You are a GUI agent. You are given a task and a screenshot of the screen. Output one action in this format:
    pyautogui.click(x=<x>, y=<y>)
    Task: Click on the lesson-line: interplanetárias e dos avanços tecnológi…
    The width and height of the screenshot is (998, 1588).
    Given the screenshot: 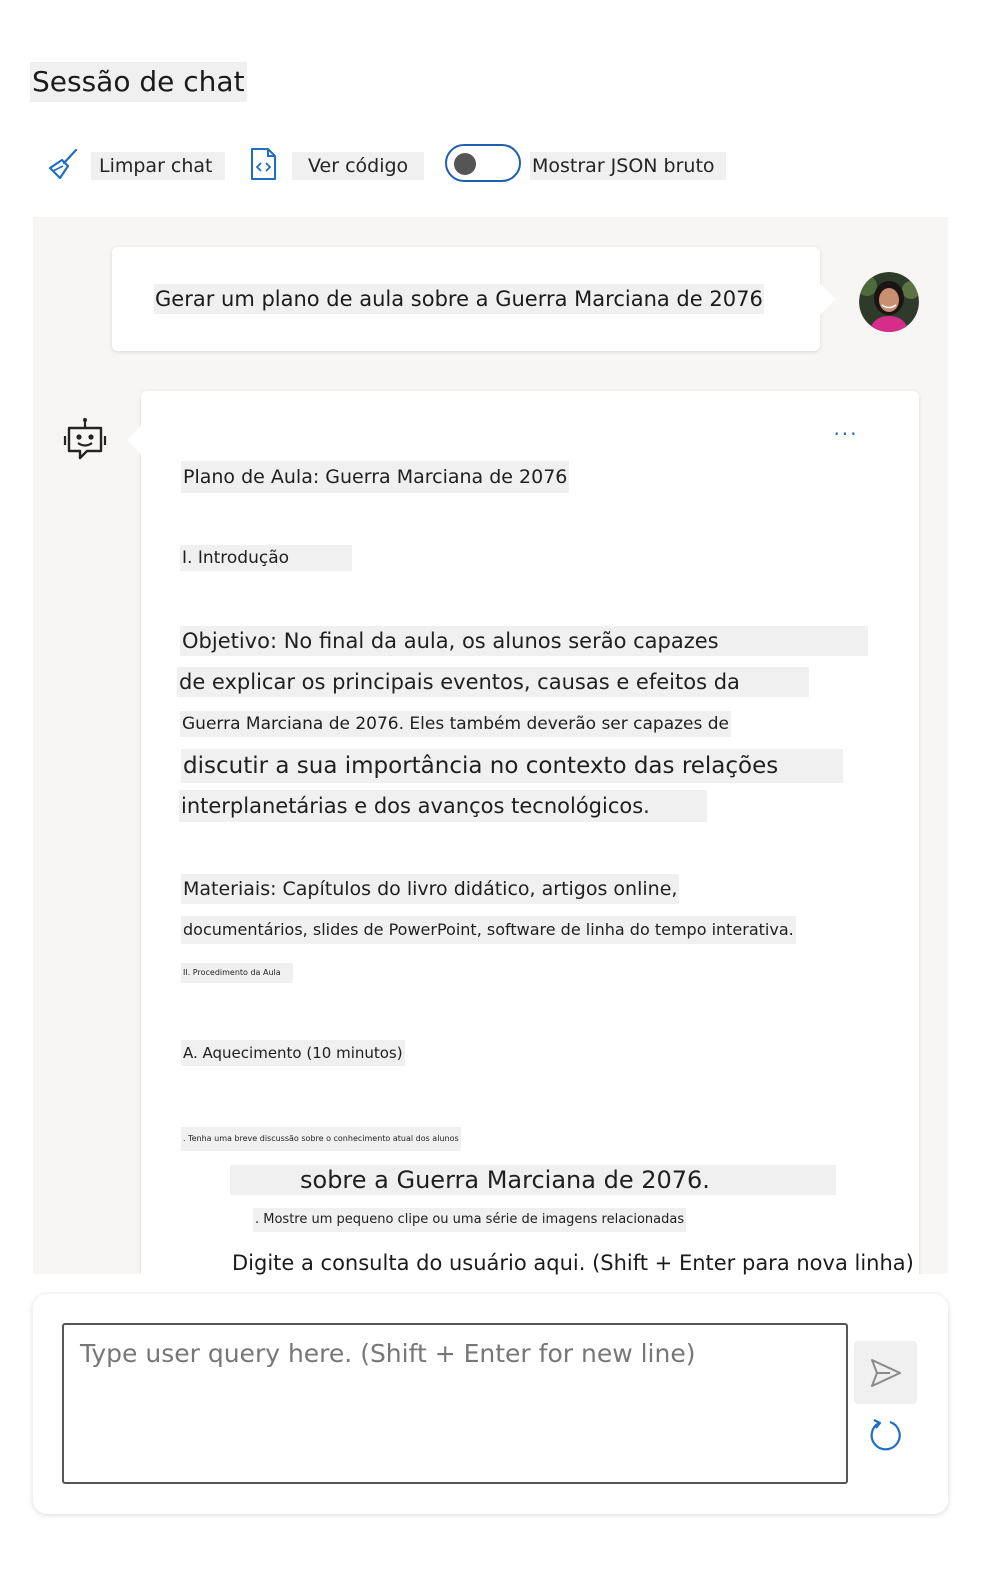 What is the action you would take?
    pyautogui.click(x=443, y=806)
    